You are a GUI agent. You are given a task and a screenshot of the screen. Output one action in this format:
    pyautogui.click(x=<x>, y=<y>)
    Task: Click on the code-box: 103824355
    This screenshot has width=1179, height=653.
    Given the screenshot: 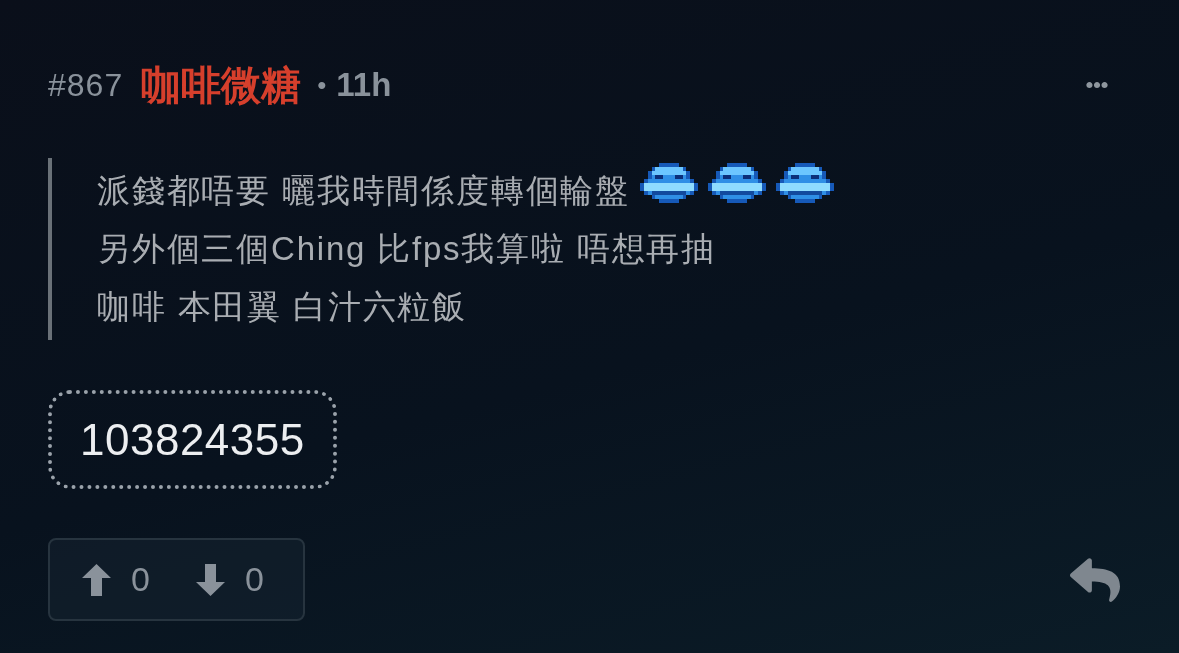 What is the action you would take?
    pyautogui.click(x=192, y=439)
    